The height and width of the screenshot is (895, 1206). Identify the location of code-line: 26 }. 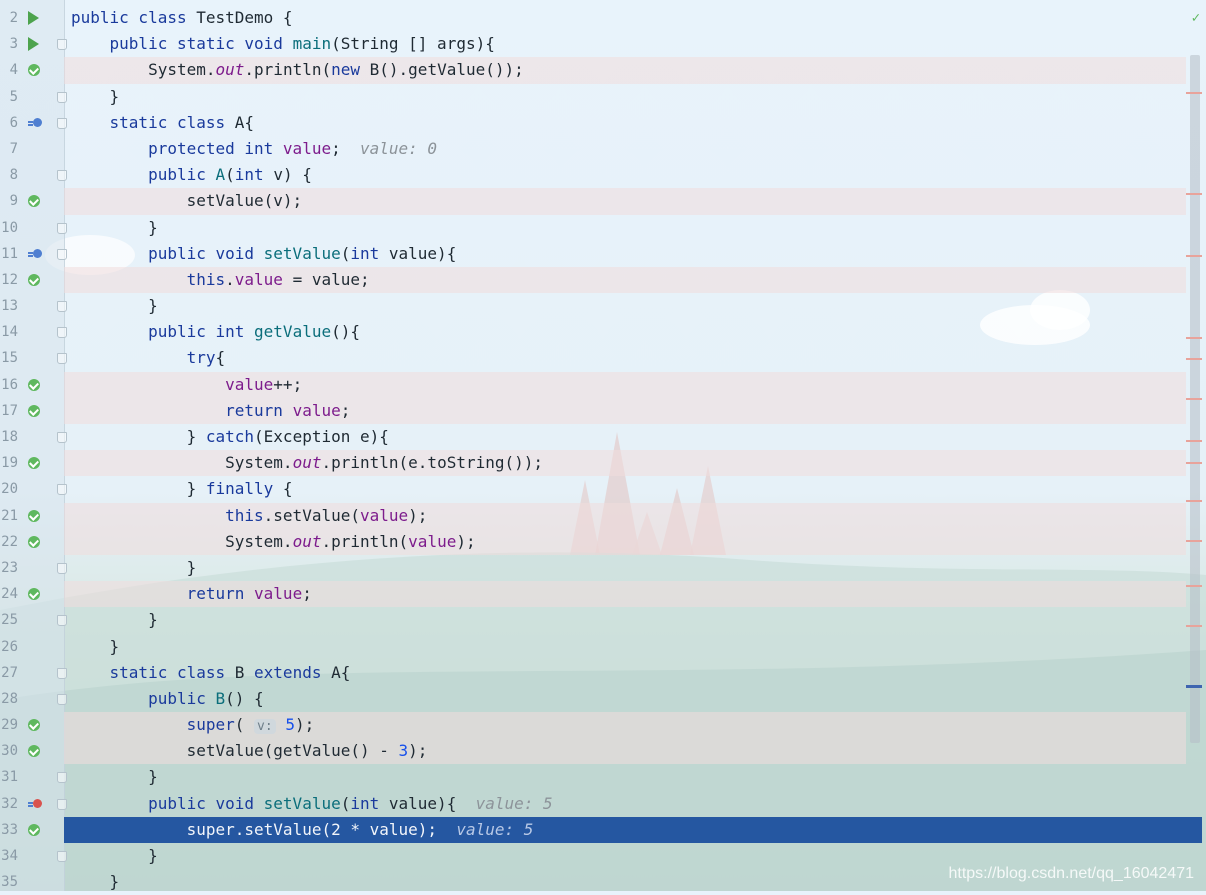
(593, 647).